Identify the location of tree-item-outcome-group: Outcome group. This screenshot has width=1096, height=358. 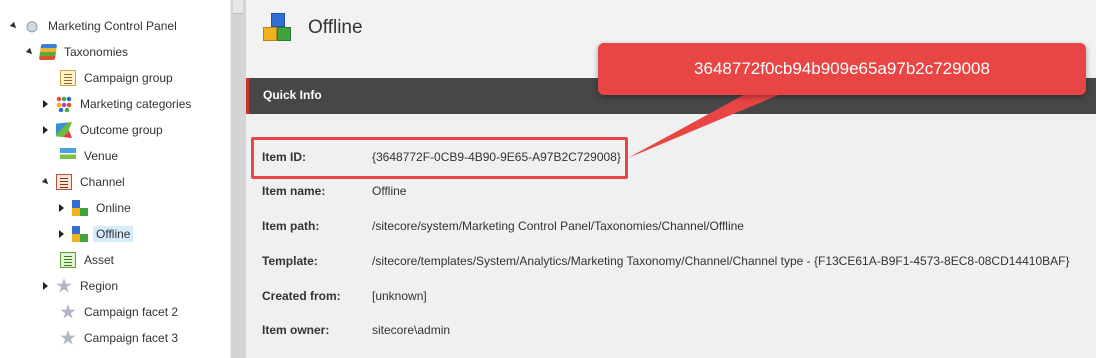
(103, 130).